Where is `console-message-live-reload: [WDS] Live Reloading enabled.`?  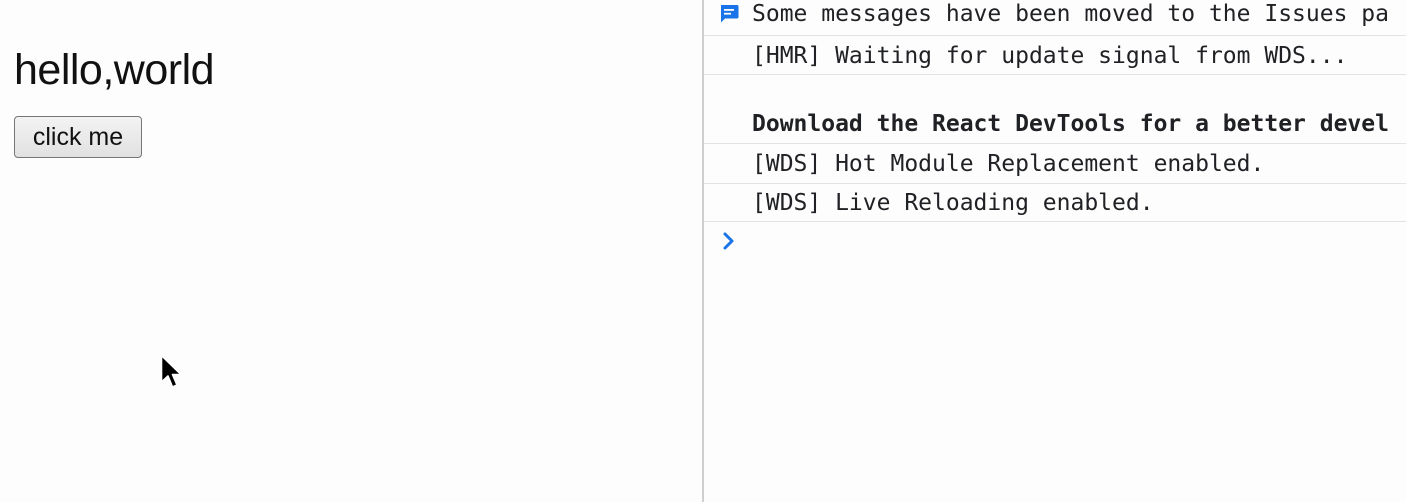 console-message-live-reload: [WDS] Live Reloading enabled. is located at coordinates (1055, 203).